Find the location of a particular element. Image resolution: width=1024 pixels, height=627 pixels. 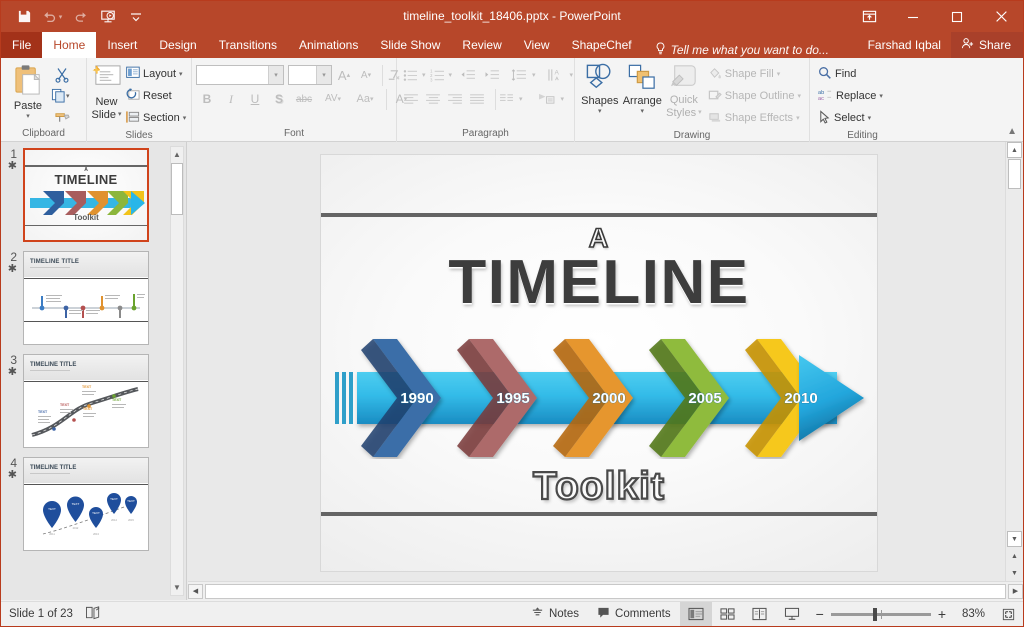

align-center-button is located at coordinates (433, 99).